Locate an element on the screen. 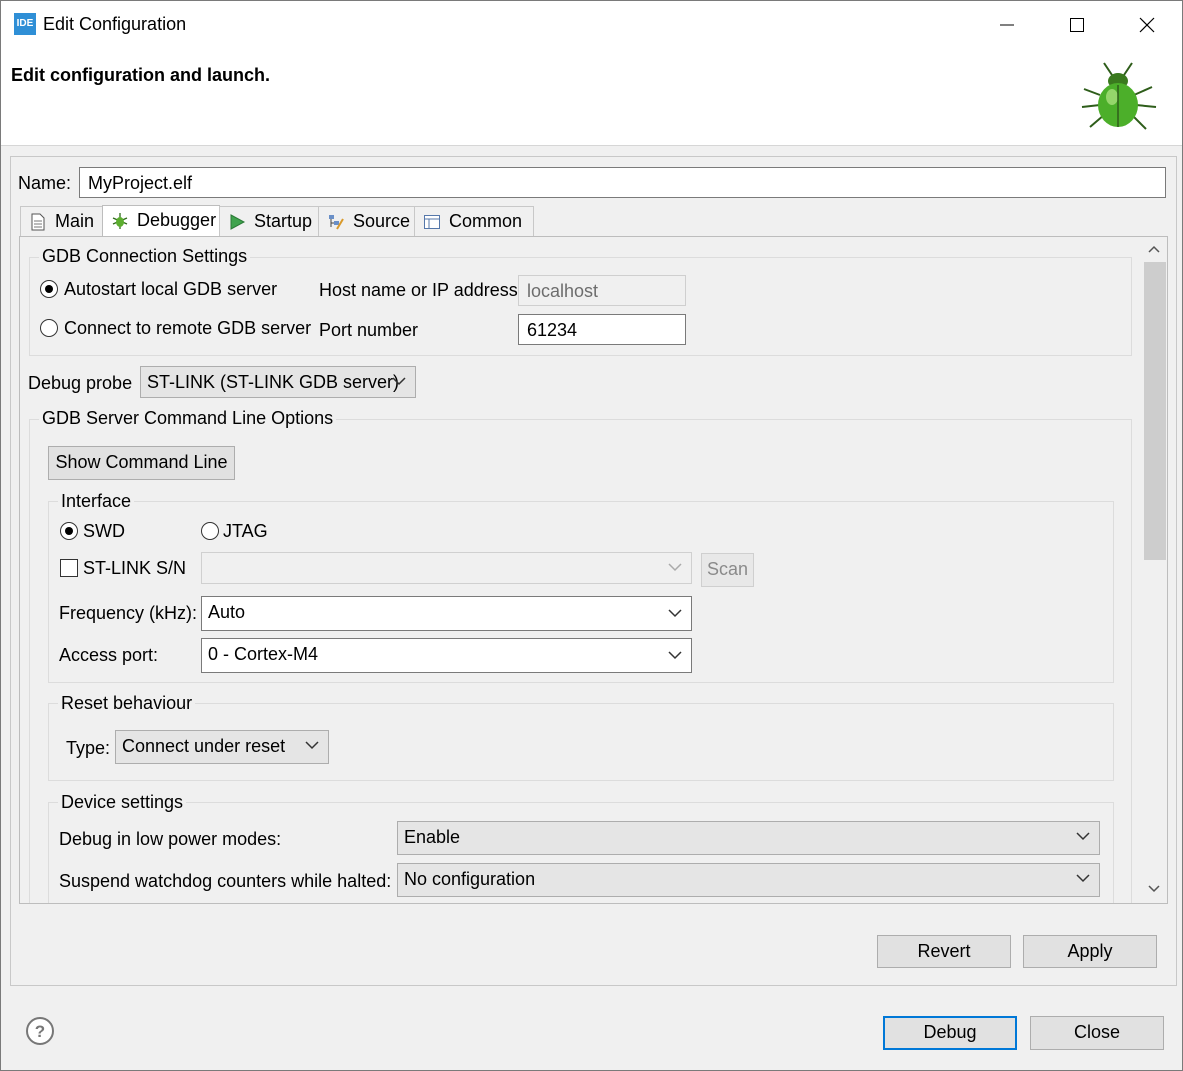 The width and height of the screenshot is (1183, 1071). tab-source: Source is located at coordinates (366, 221).